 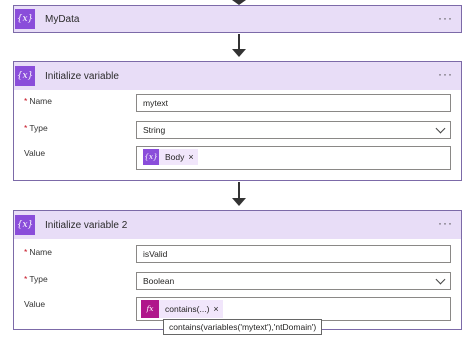 I want to click on value-row: Value {x} Body ×, so click(x=237, y=158).